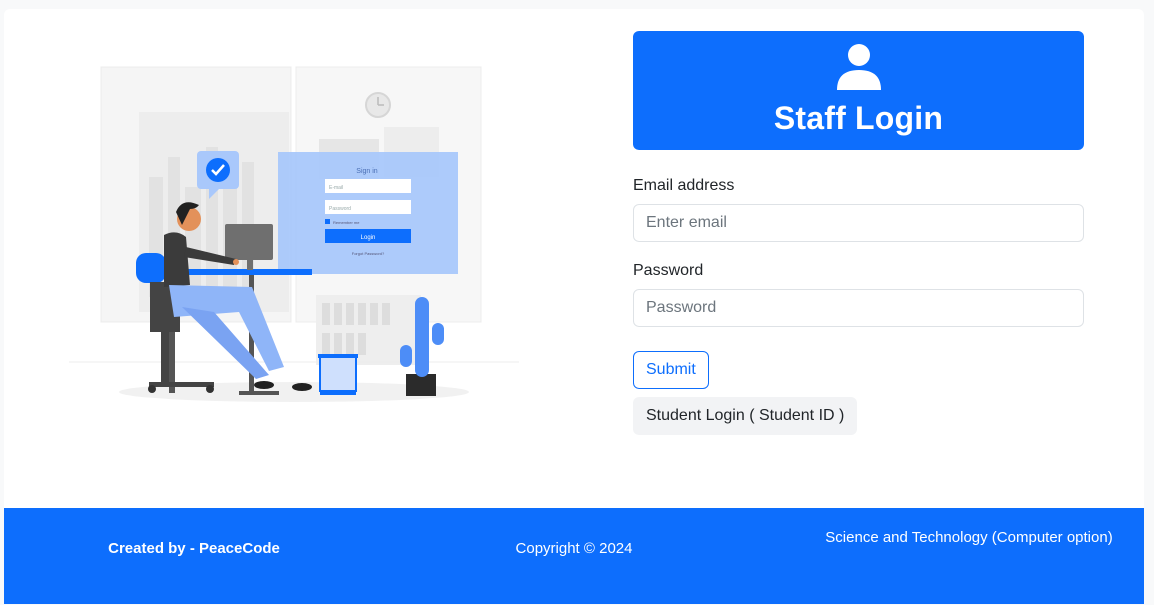 The height and width of the screenshot is (605, 1154). Describe the element at coordinates (368, 238) in the screenshot. I see `svg-text: Login` at that location.